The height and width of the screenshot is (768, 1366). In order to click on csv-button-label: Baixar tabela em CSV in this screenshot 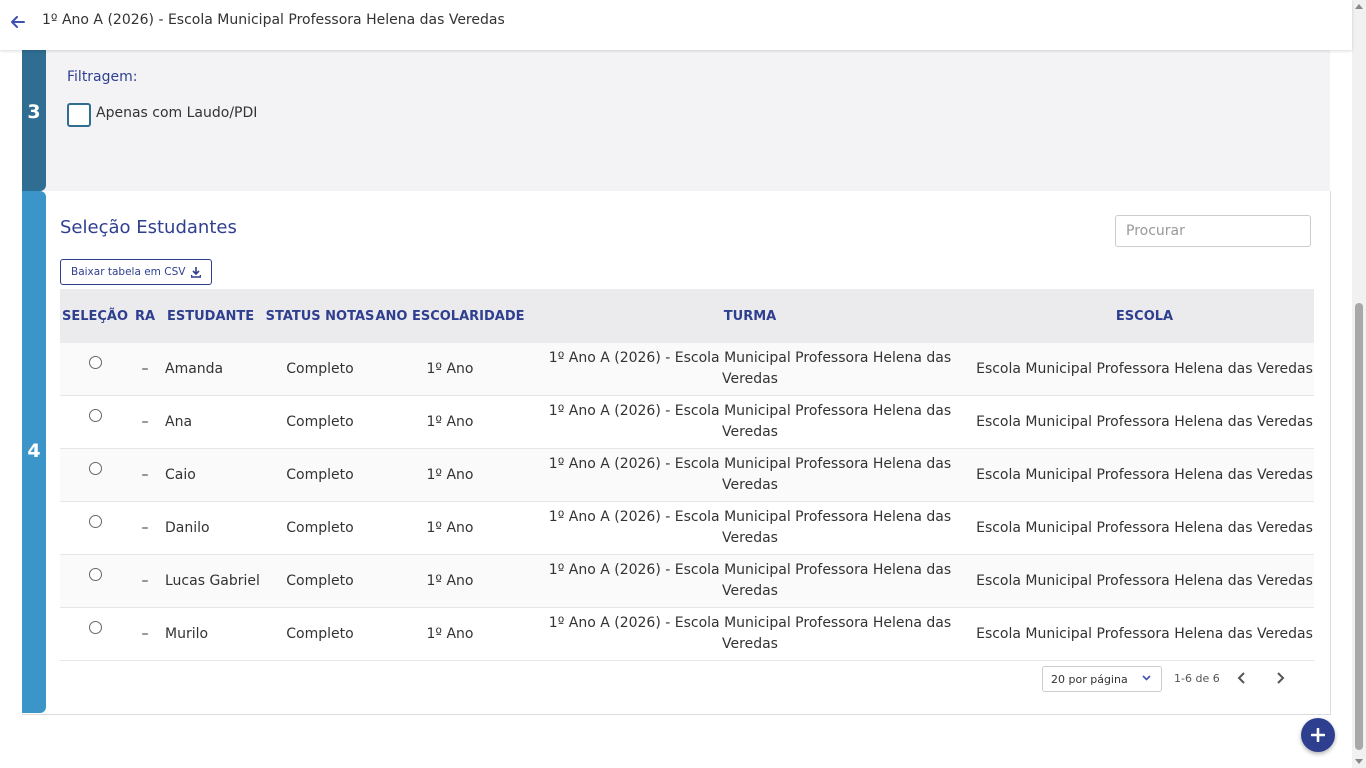, I will do `click(128, 272)`.